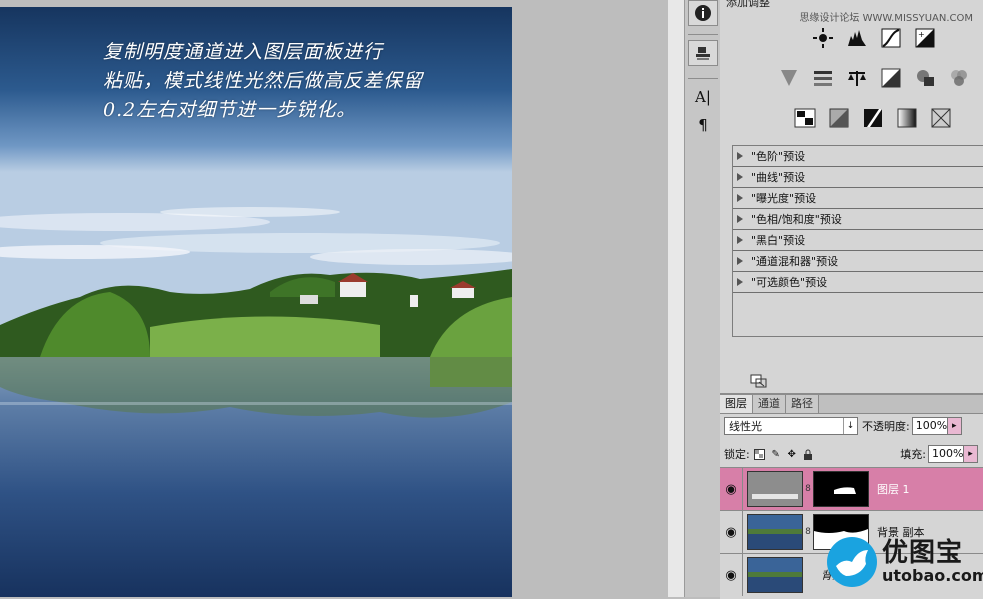 The width and height of the screenshot is (983, 599). I want to click on preset-label: "通道混和器"预设, so click(795, 261).